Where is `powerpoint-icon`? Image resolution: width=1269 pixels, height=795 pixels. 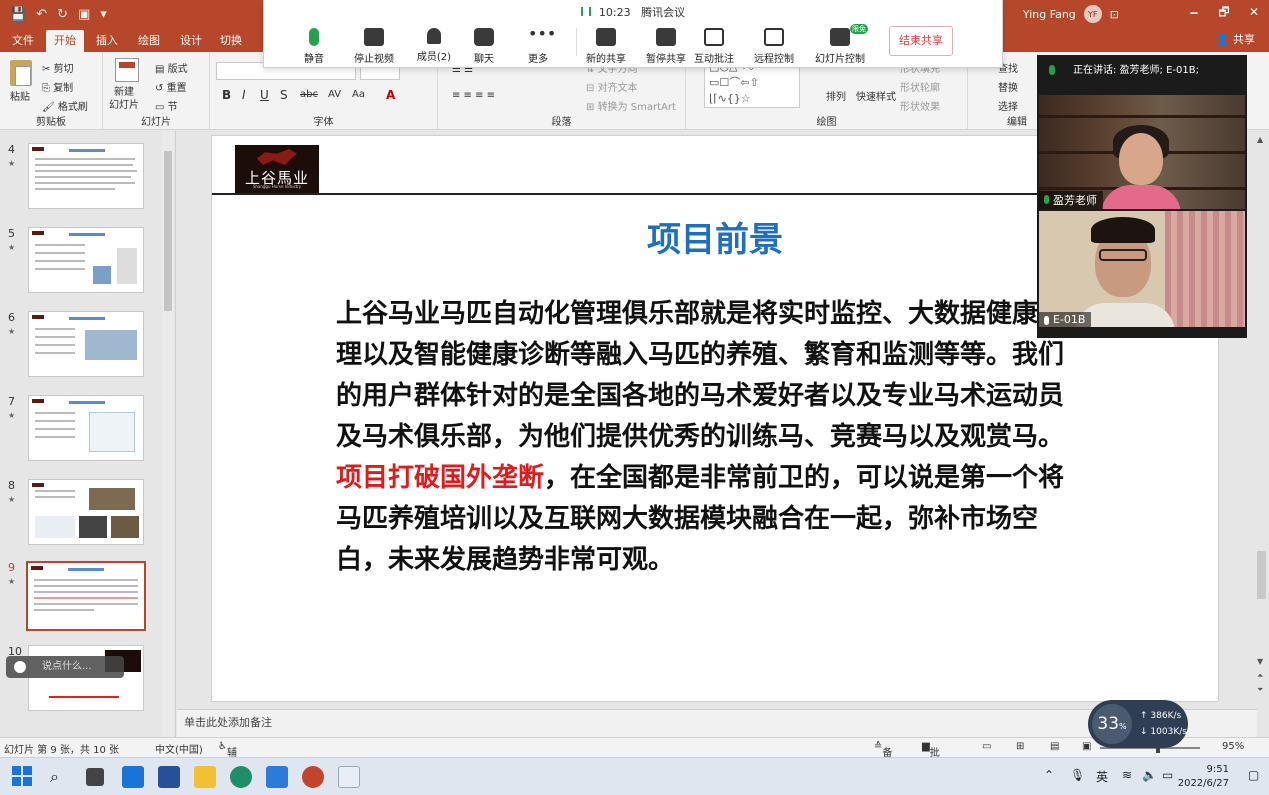
powerpoint-icon is located at coordinates (313, 777).